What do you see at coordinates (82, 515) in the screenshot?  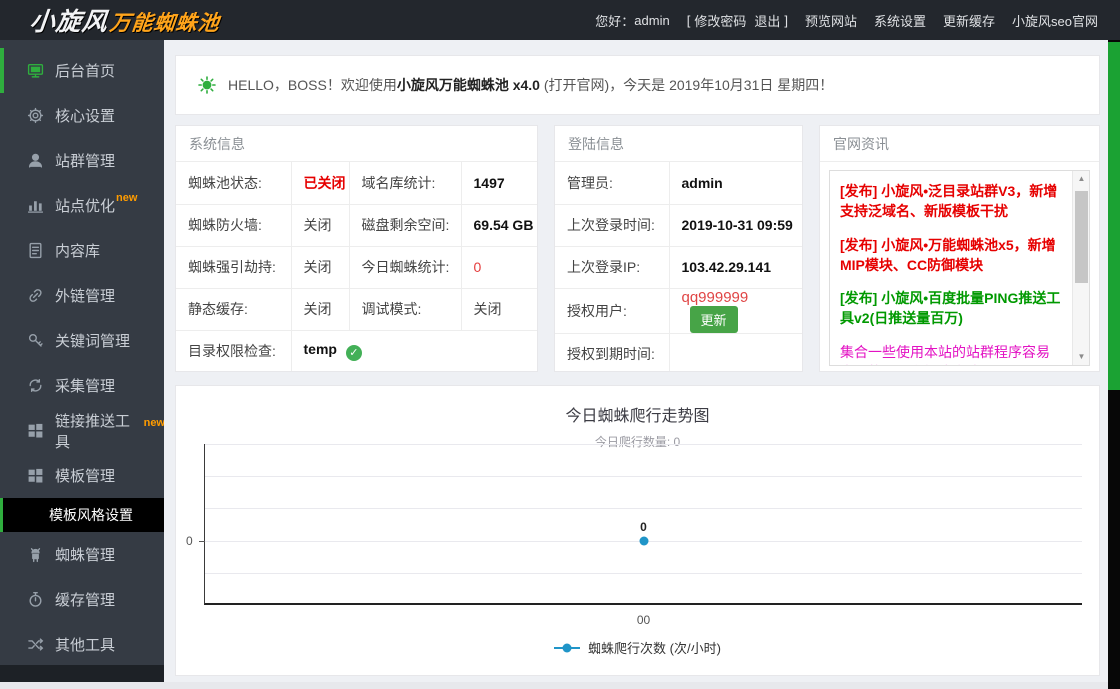 I see `sidebar-item-template-style-settings: 模板风格设置` at bounding box center [82, 515].